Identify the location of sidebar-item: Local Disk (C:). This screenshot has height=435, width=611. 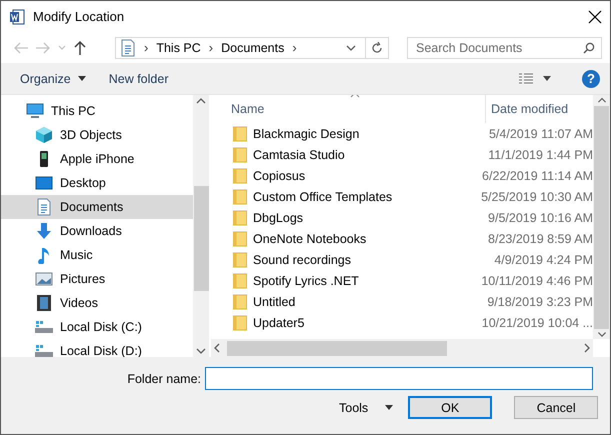
(97, 327).